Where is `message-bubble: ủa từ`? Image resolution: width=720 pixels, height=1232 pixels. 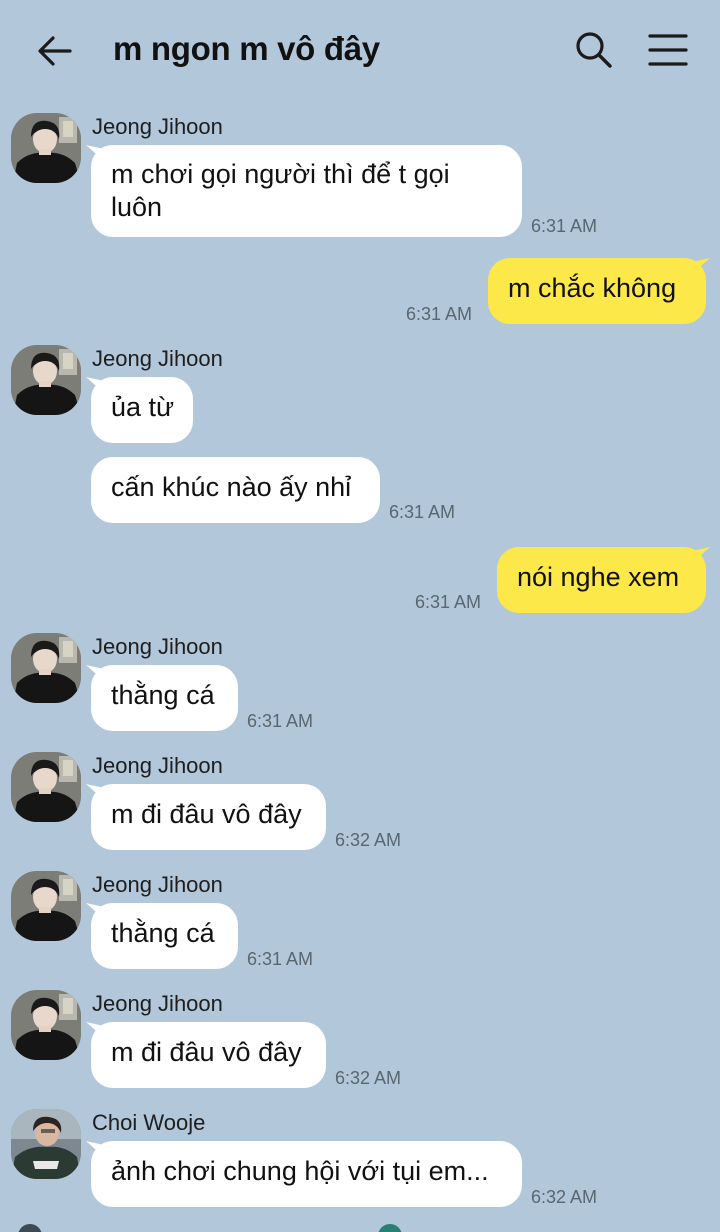 message-bubble: ủa từ is located at coordinates (142, 410).